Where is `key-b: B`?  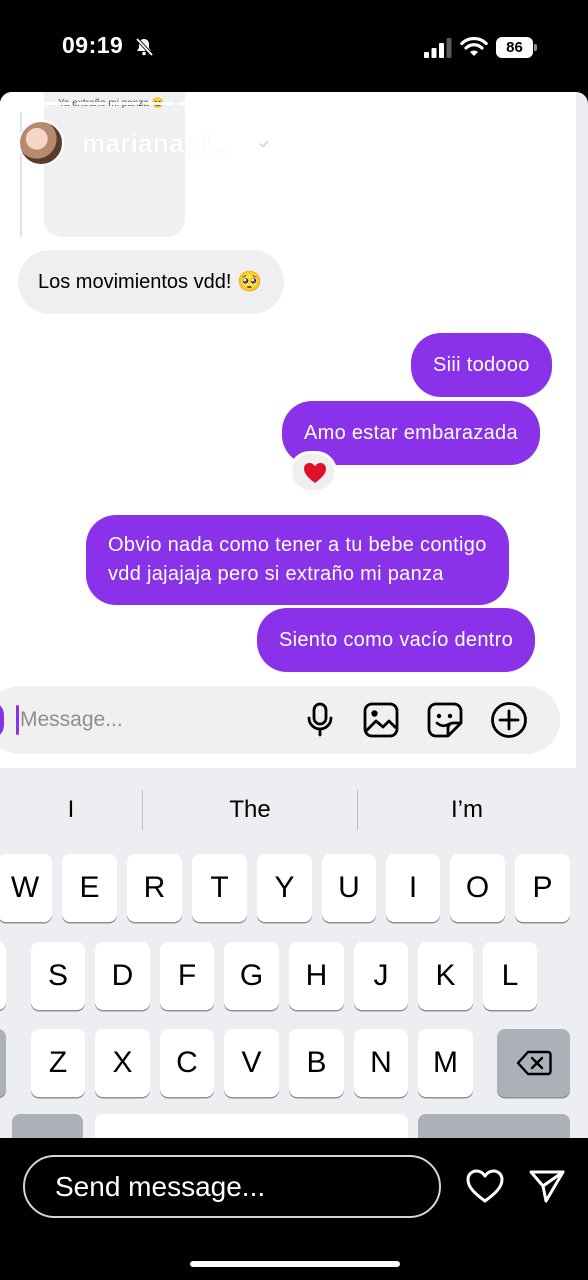
key-b: B is located at coordinates (316, 1063).